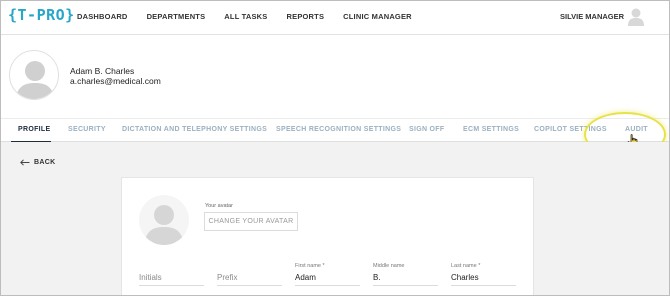  I want to click on tab-ecm-settings: ECM SETTINGS, so click(491, 129).